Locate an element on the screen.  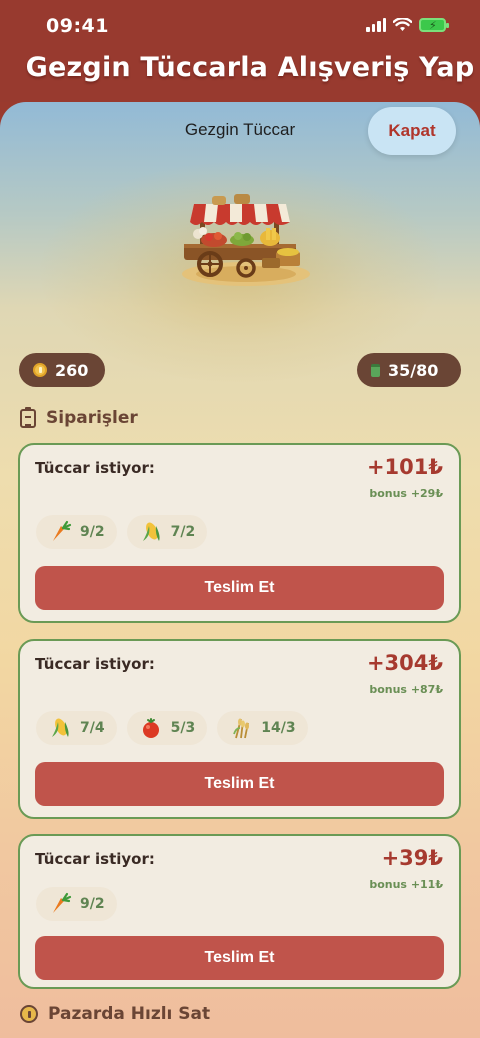
order-item: 5/3 is located at coordinates (167, 728).